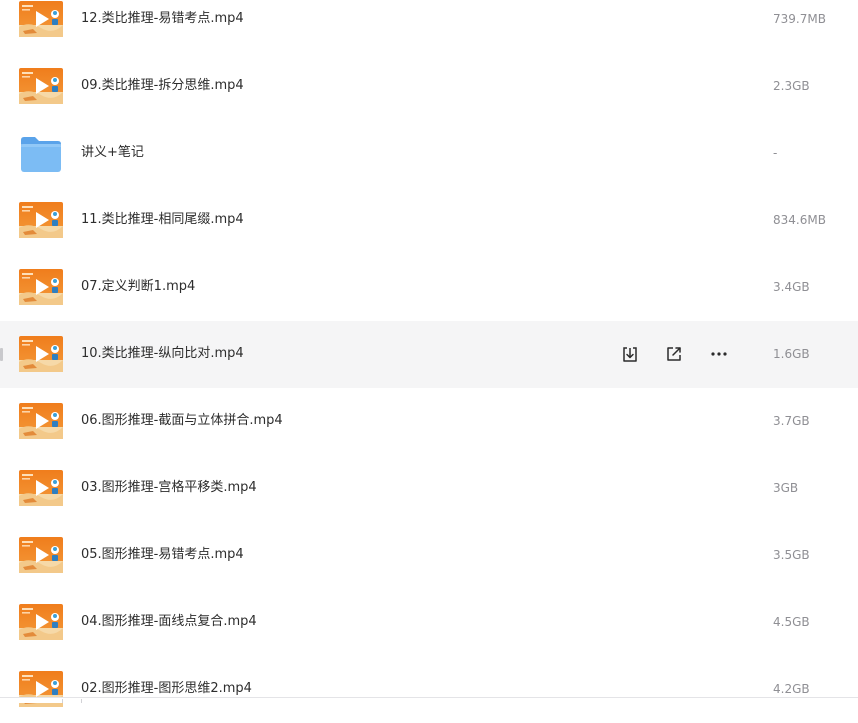 The width and height of the screenshot is (858, 723). I want to click on row-checkbox-handle, so click(1, 354).